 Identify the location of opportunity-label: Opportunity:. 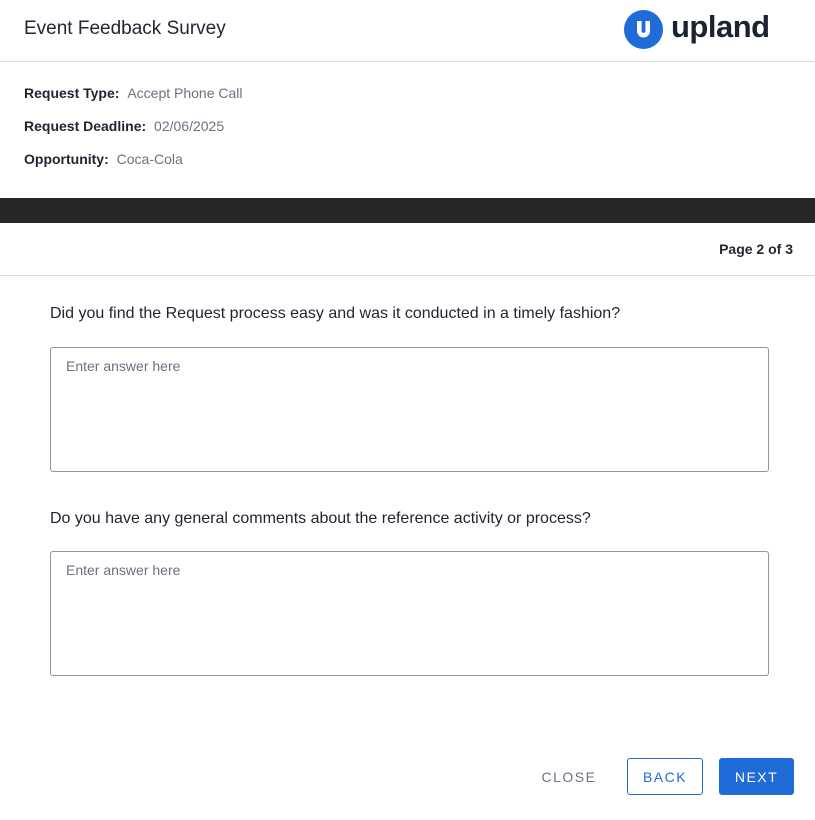
(66, 159).